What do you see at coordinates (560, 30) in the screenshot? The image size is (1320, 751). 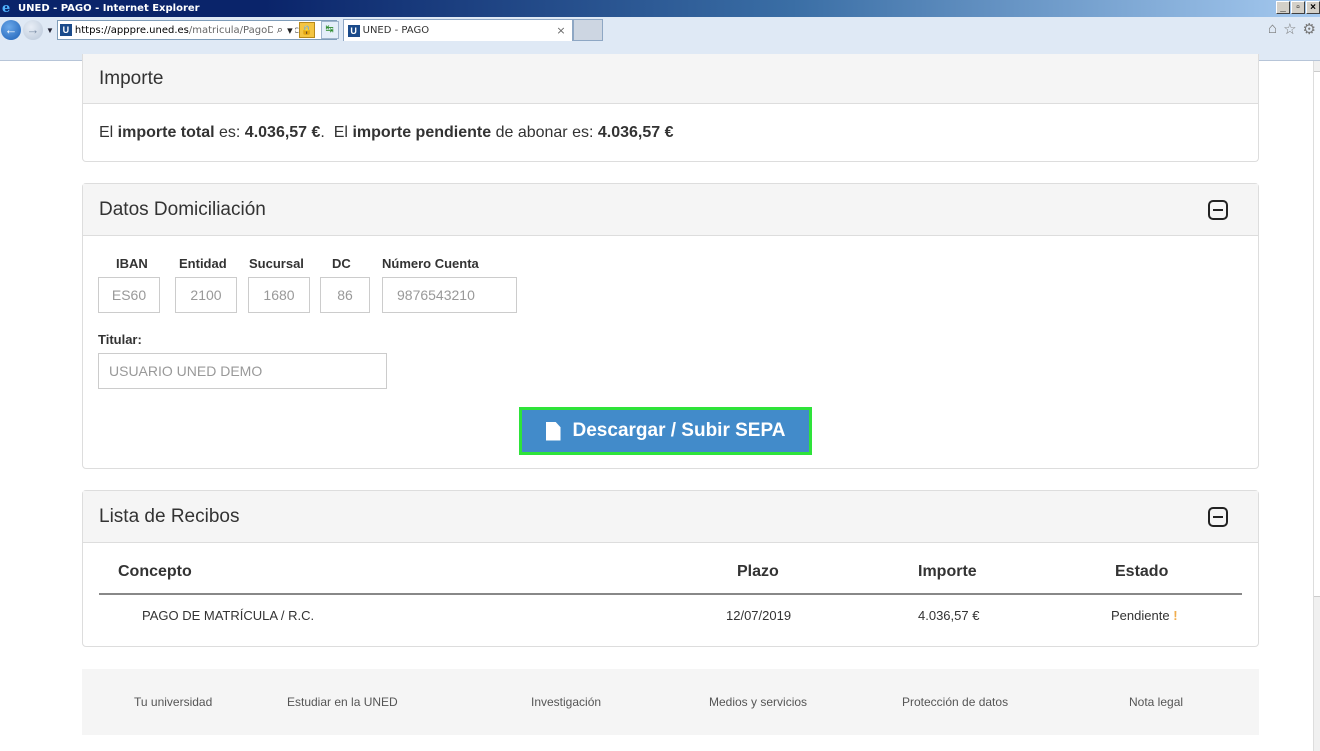 I see `tab-close-icon: ×` at bounding box center [560, 30].